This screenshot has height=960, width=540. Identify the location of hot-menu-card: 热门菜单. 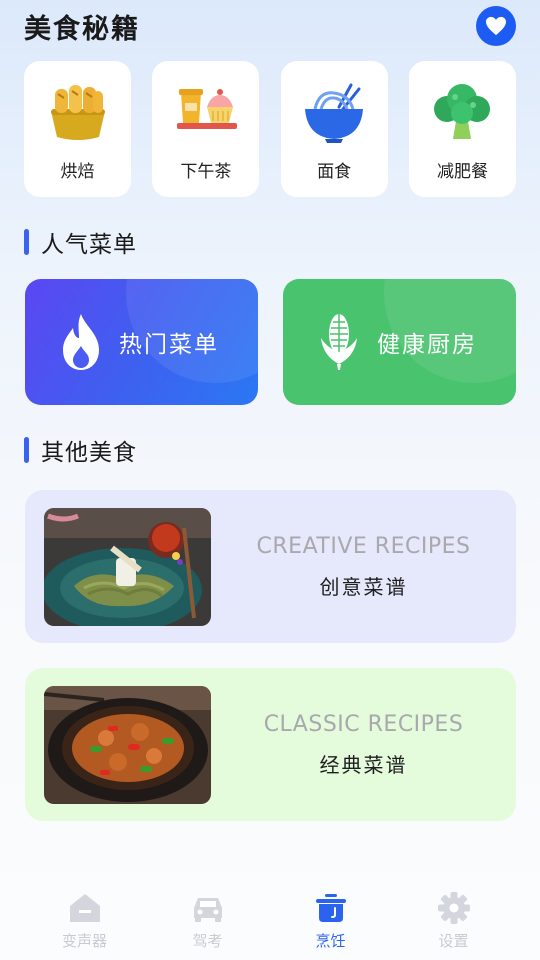
(141, 342).